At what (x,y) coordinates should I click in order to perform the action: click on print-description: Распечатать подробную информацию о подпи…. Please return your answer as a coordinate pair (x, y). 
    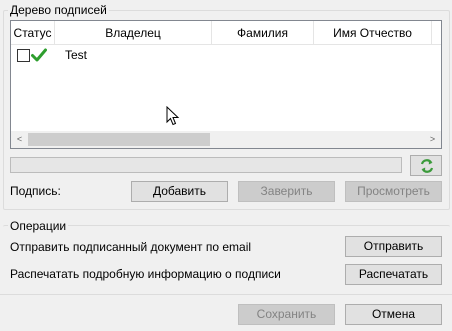
    Looking at the image, I should click on (145, 274).